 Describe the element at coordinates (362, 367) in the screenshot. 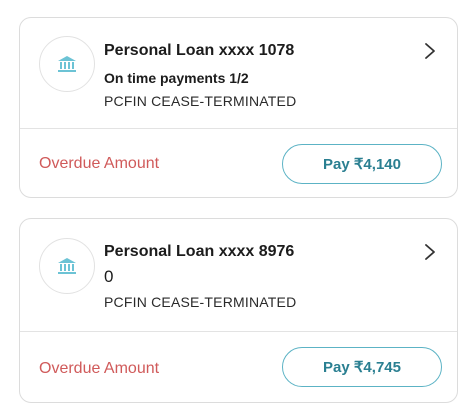

I see `pay-button: Pay ₹4,745` at that location.